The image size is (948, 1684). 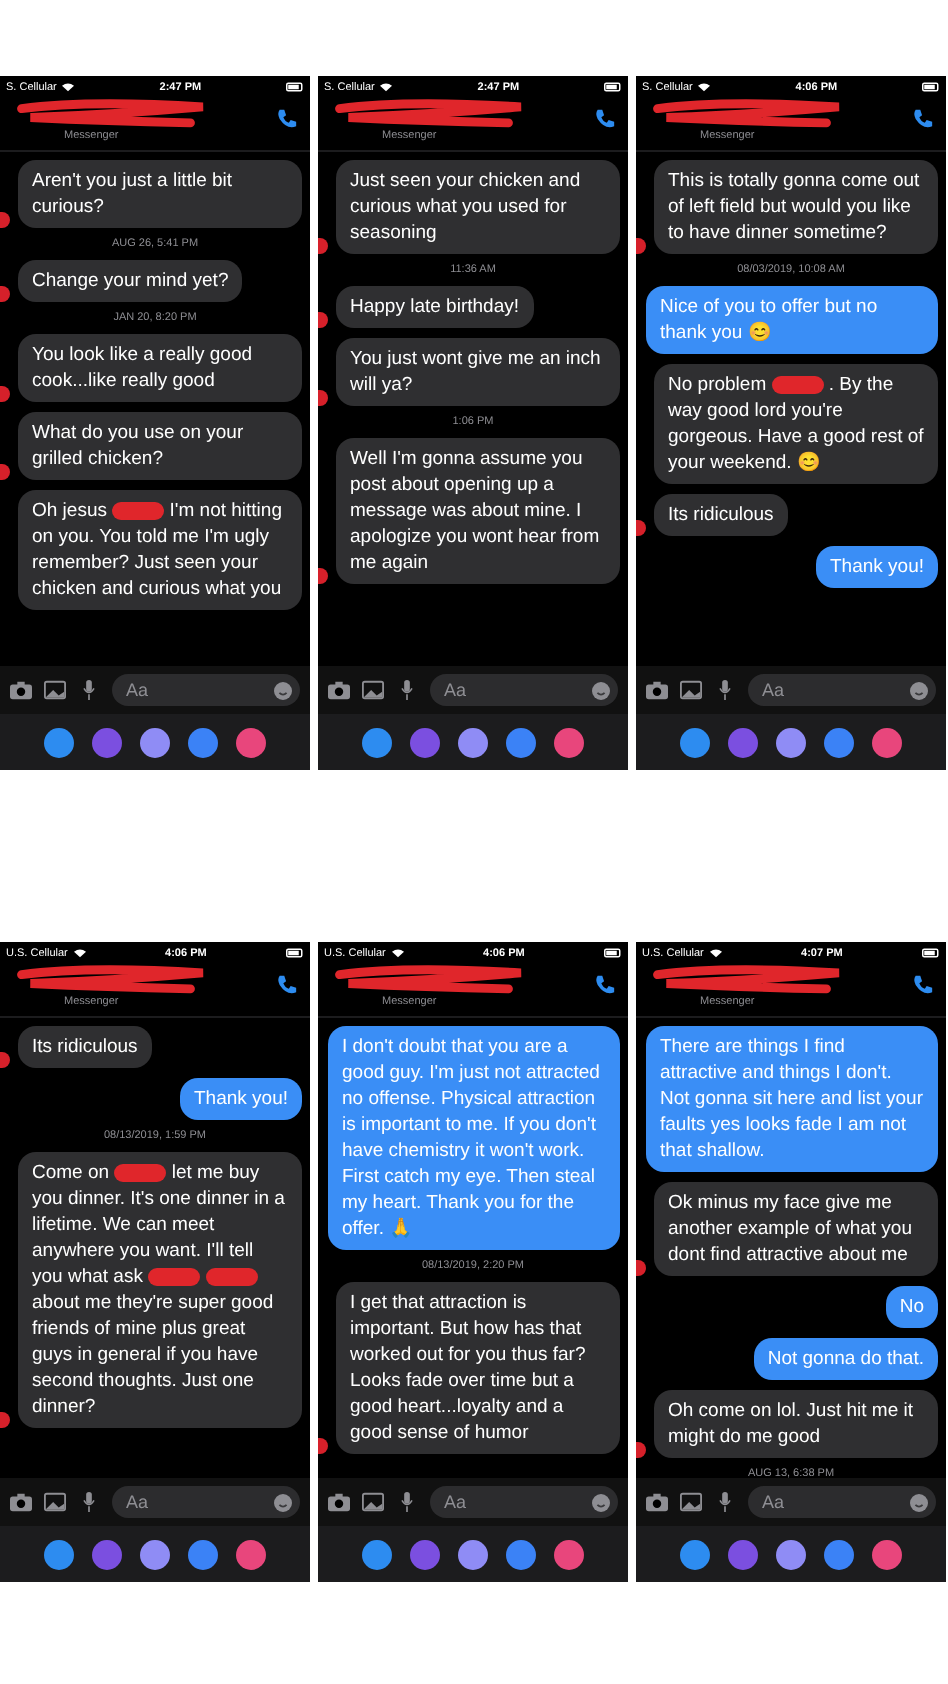 I want to click on message-bubble: Not gonna do that., so click(x=845, y=1359).